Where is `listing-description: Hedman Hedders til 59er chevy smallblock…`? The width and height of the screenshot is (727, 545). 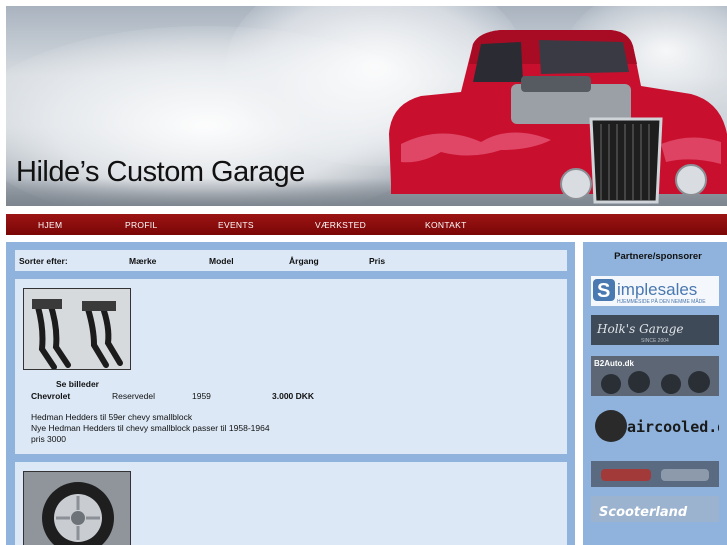 listing-description: Hedman Hedders til 59er chevy smallblock… is located at coordinates (150, 428).